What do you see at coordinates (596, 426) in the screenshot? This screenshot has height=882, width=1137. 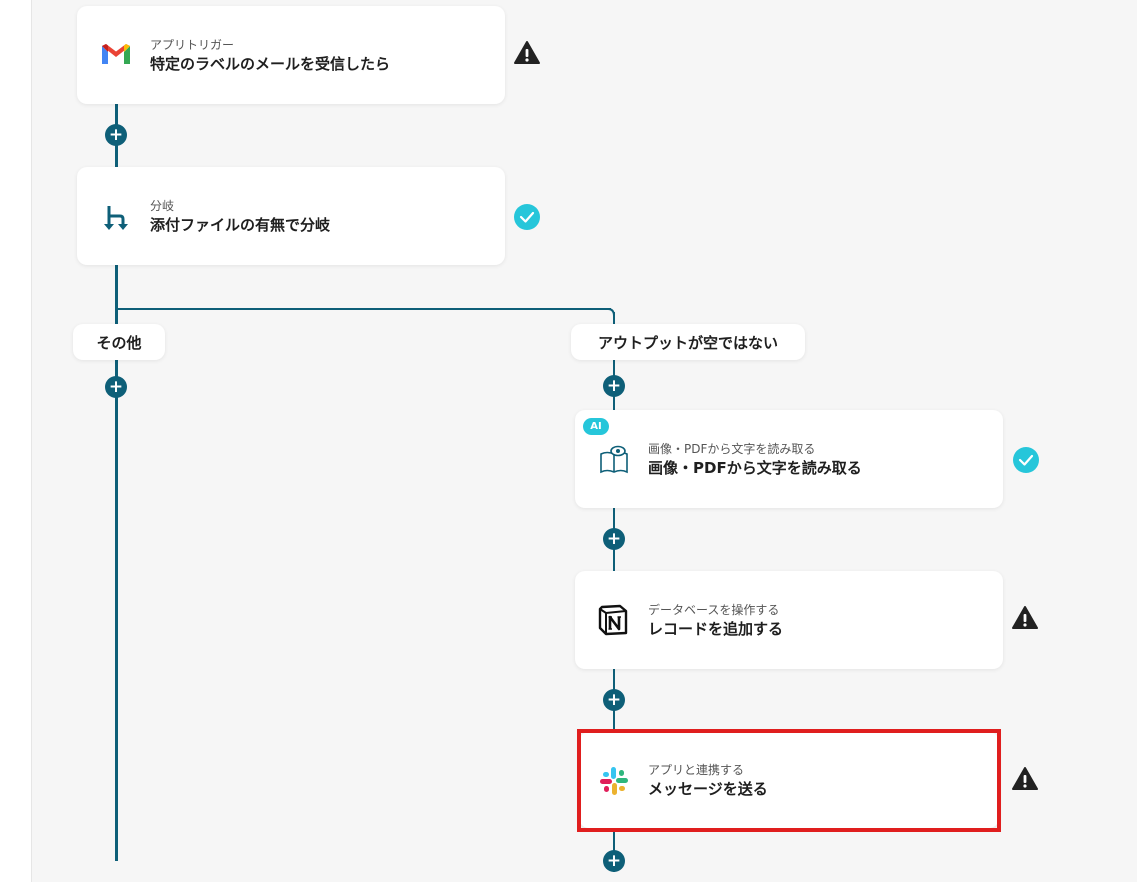 I see `ai-badge: AI` at bounding box center [596, 426].